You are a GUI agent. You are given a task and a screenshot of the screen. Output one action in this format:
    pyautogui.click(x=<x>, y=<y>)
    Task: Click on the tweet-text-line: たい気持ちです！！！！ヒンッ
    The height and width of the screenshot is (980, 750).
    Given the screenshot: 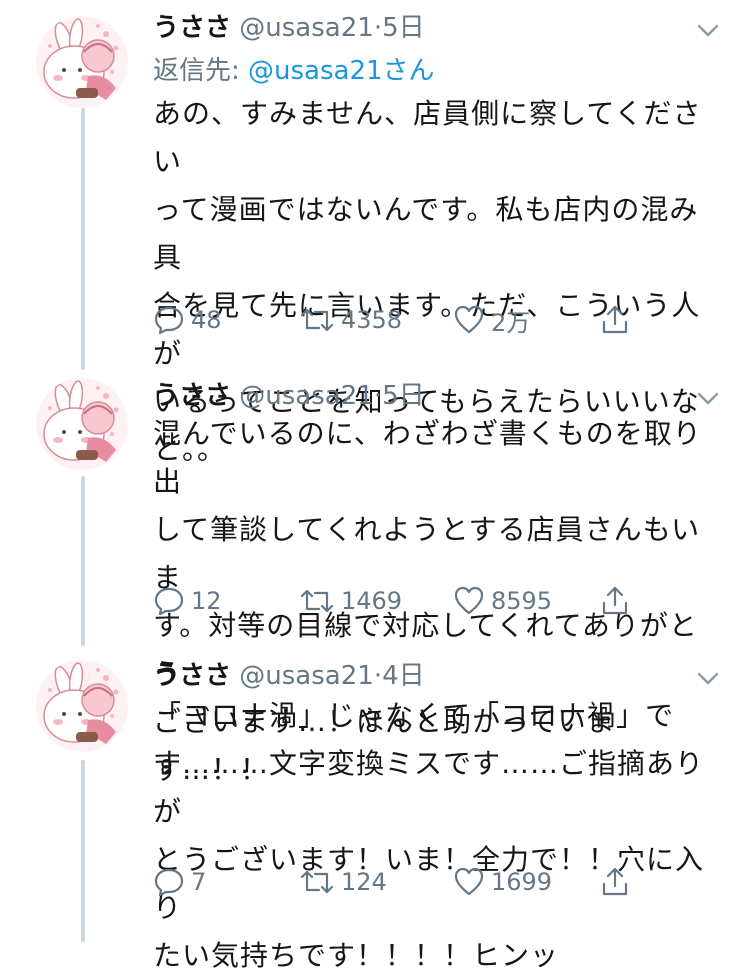 What is the action you would take?
    pyautogui.click(x=356, y=955)
    